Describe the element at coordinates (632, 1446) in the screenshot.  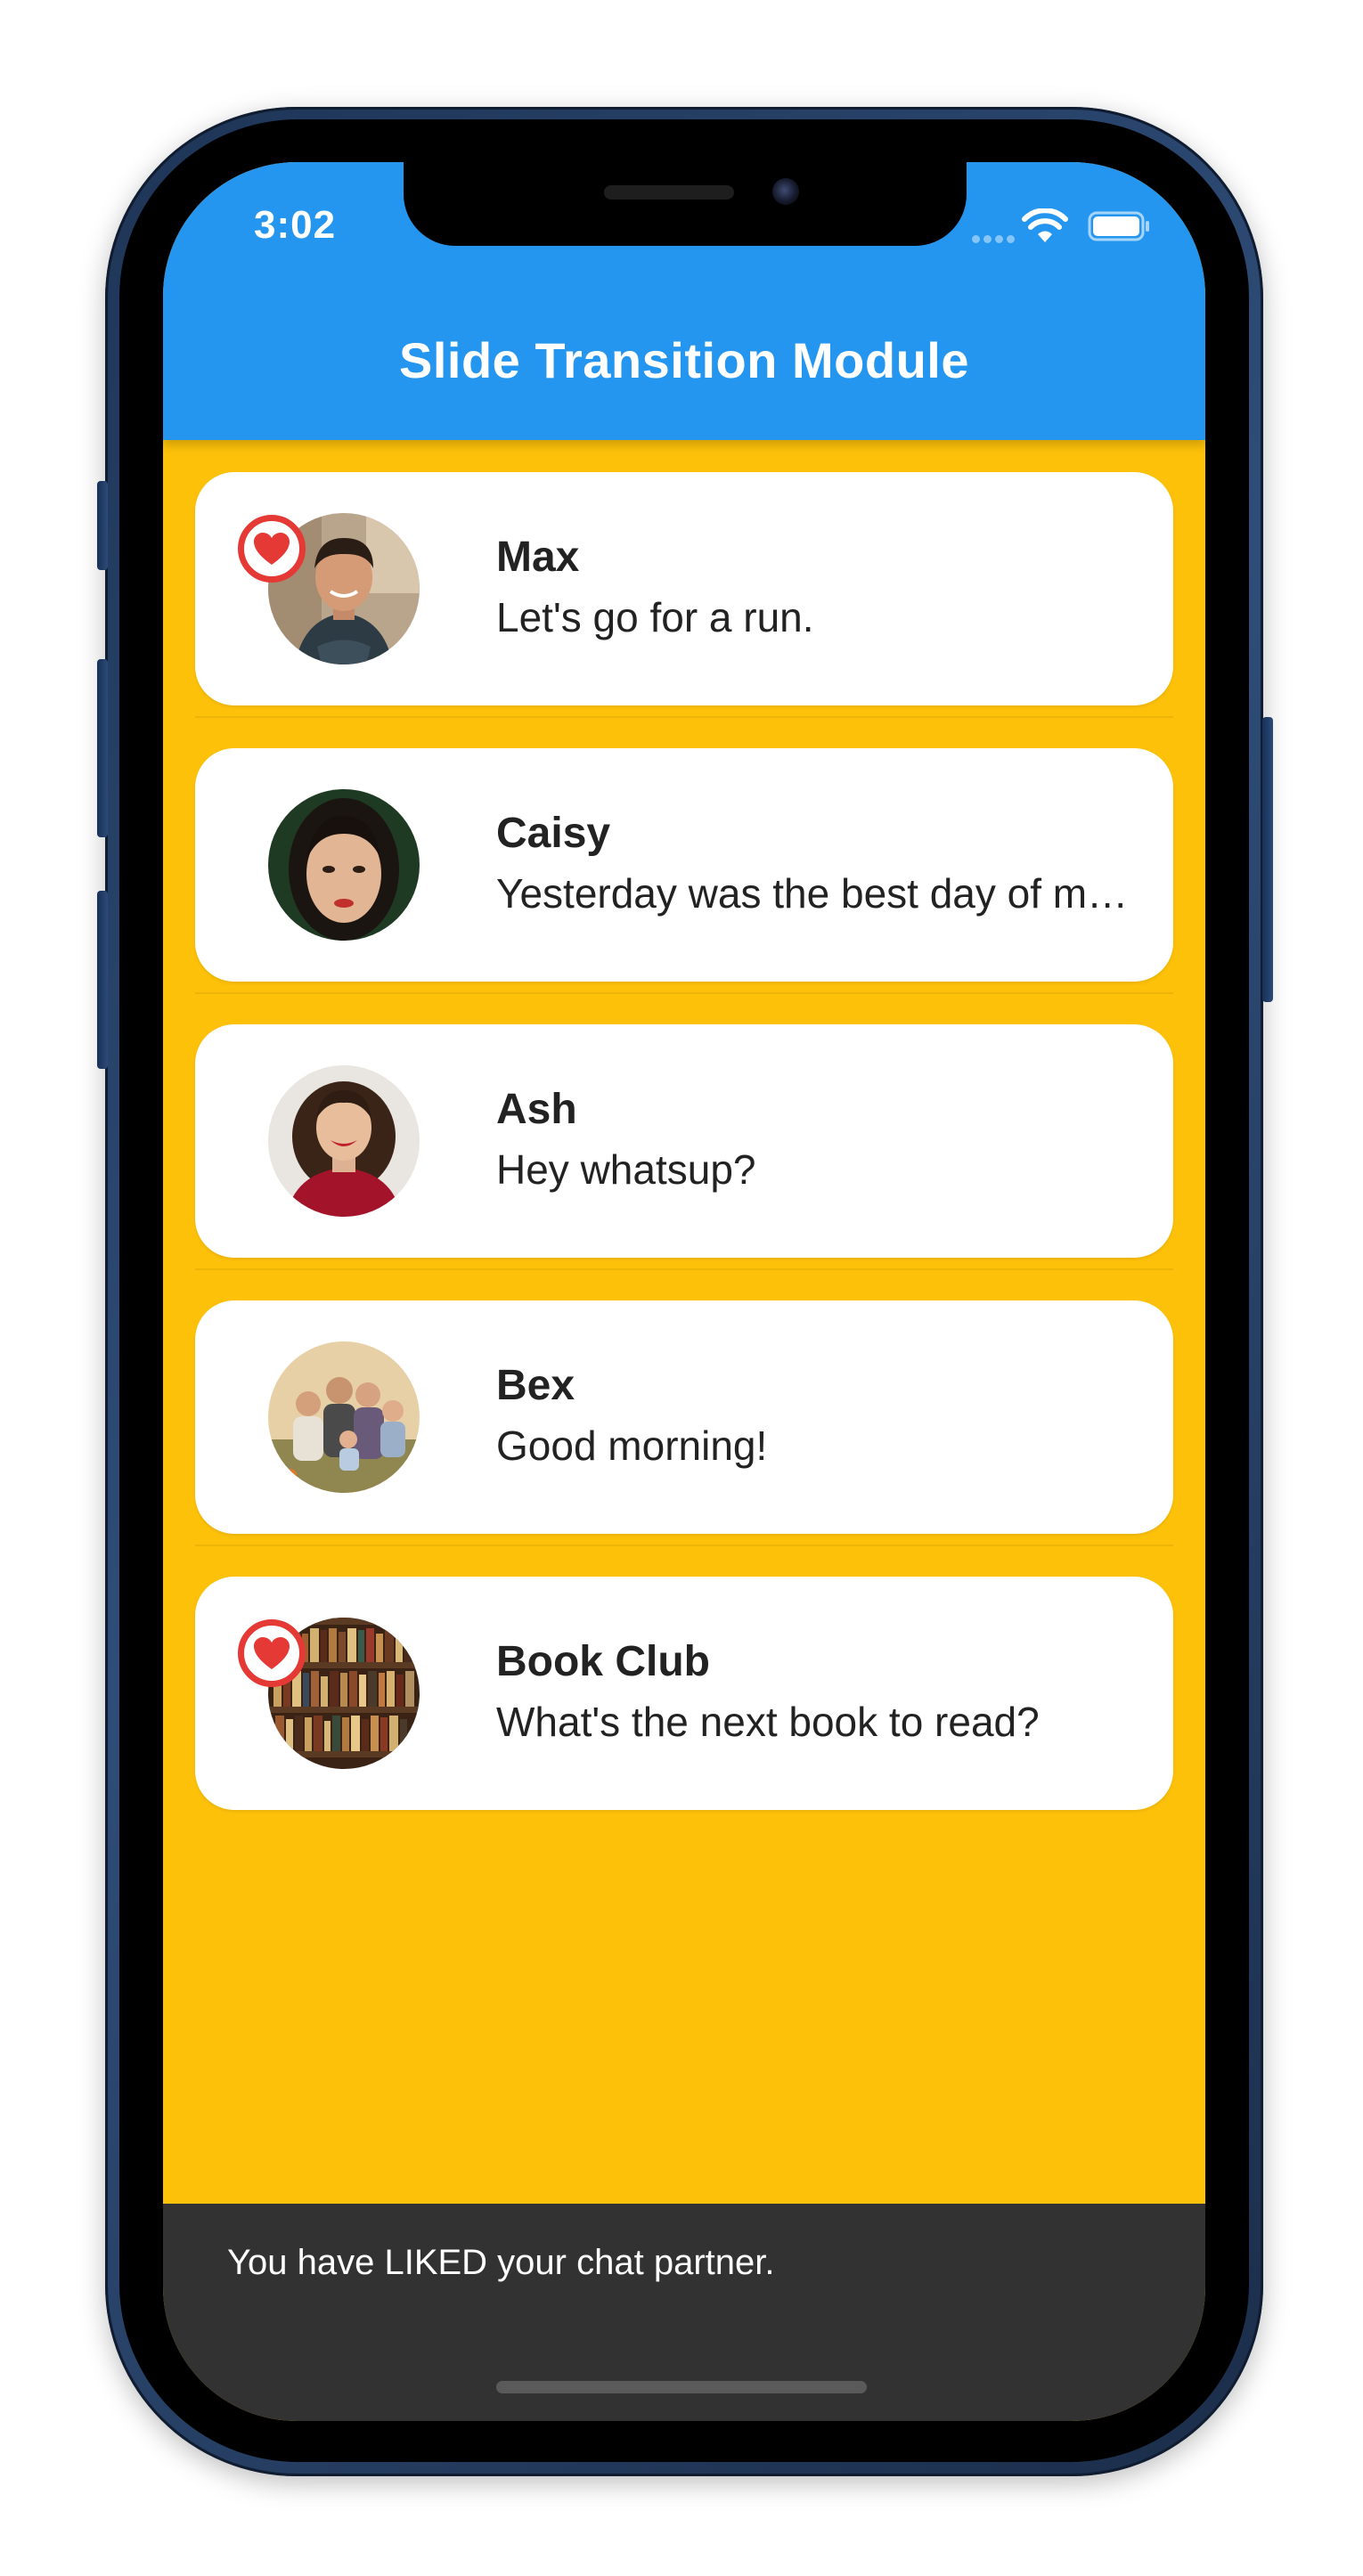
I see `chat-message: Good morning!` at that location.